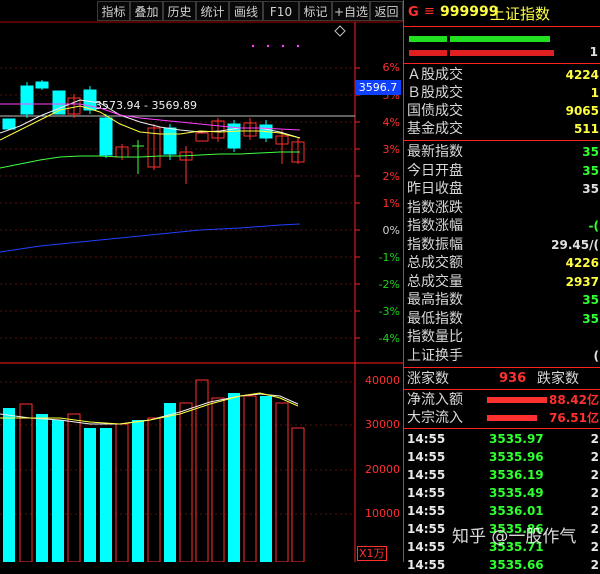 The width and height of the screenshot is (600, 574). Describe the element at coordinates (503, 111) in the screenshot. I see `row-bonds: 国债成交 9065` at that location.